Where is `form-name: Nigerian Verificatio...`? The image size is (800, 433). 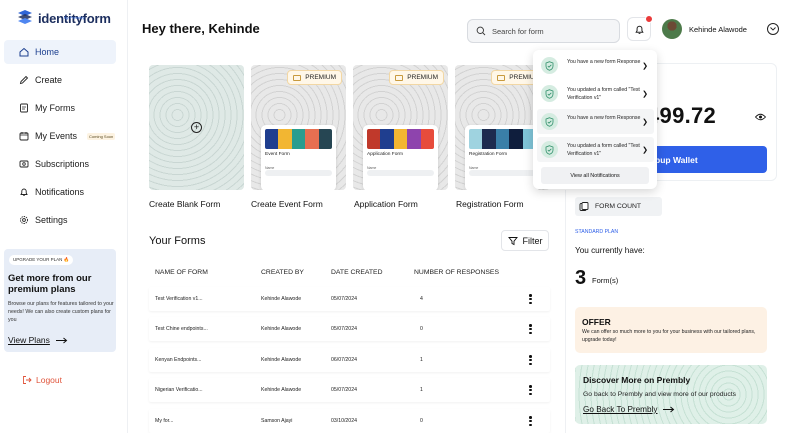 form-name: Nigerian Verificatio... is located at coordinates (179, 390).